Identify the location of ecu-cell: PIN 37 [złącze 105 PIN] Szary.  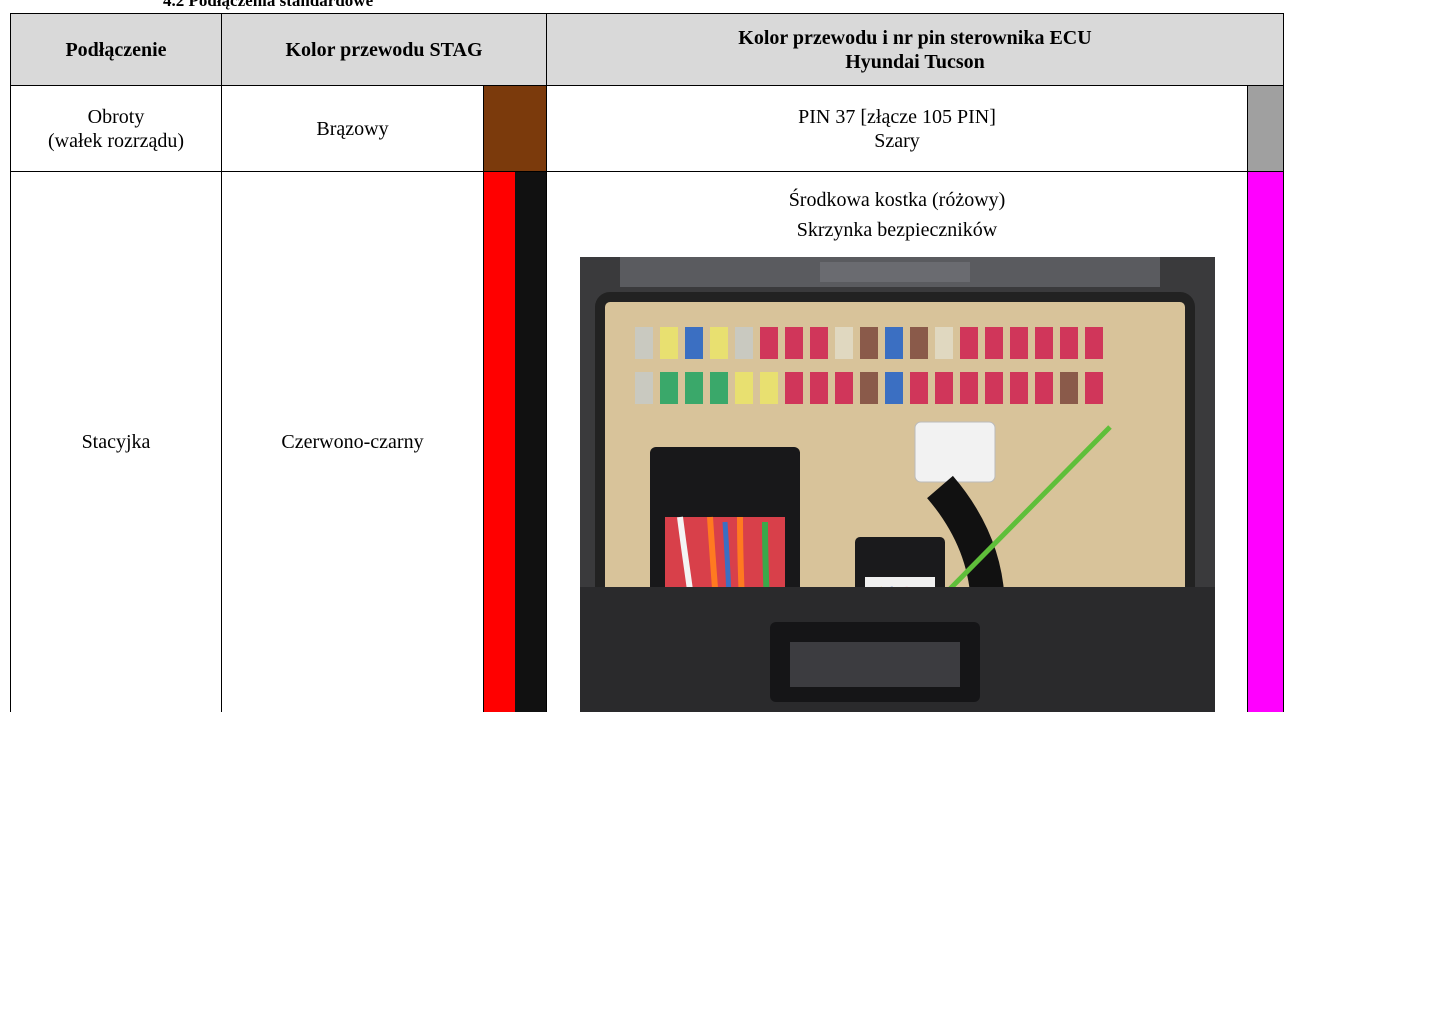
(897, 128).